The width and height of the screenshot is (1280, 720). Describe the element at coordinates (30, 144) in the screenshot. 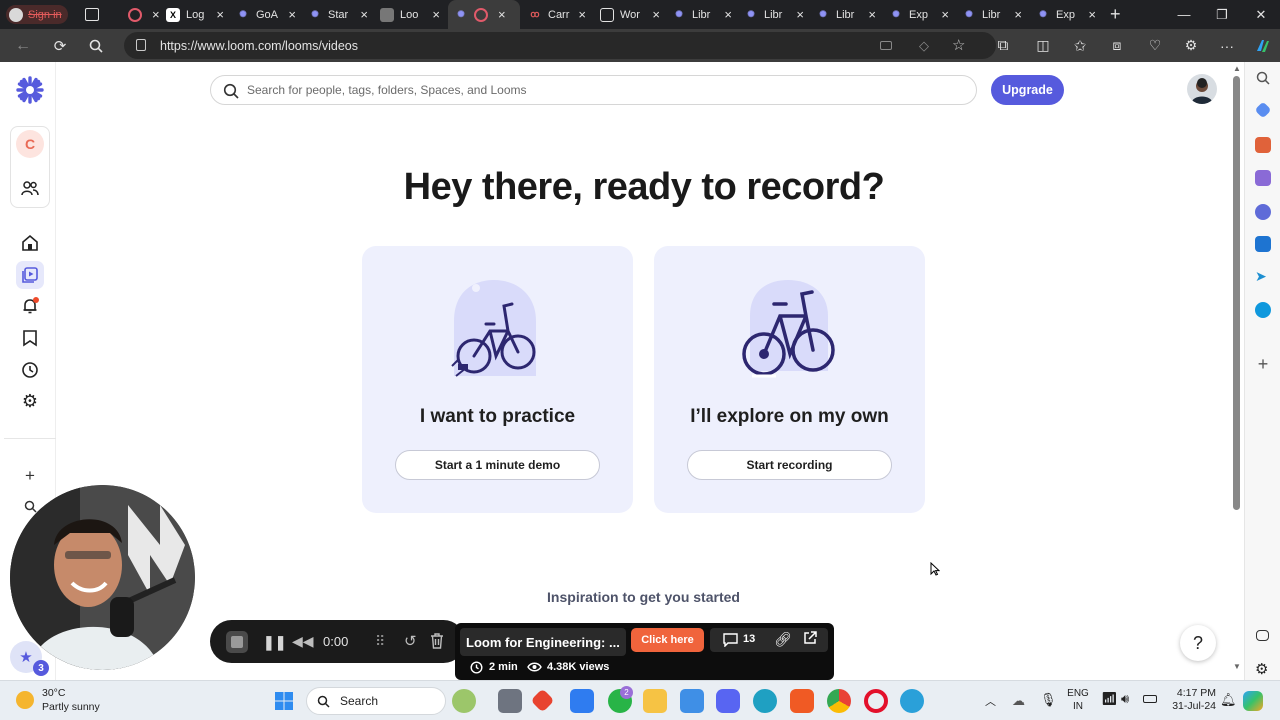

I see `workspace-avatar: C` at that location.